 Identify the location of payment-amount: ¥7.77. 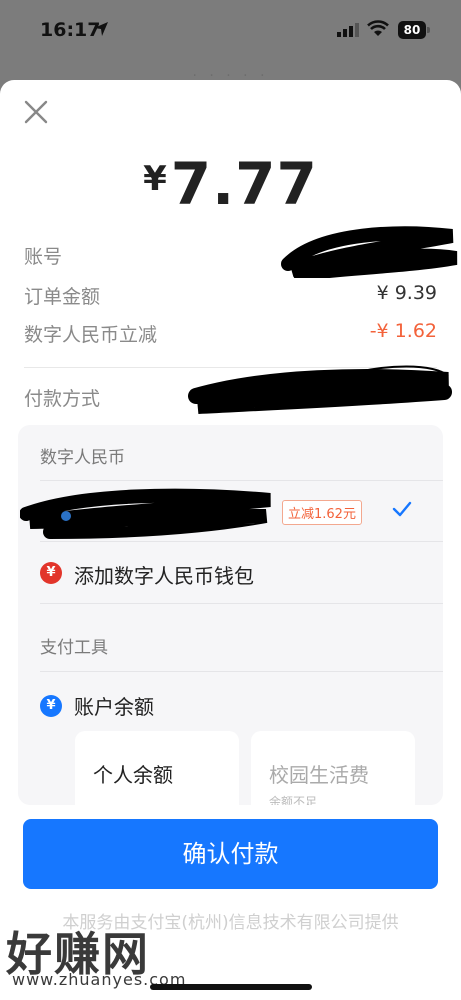
(230, 184).